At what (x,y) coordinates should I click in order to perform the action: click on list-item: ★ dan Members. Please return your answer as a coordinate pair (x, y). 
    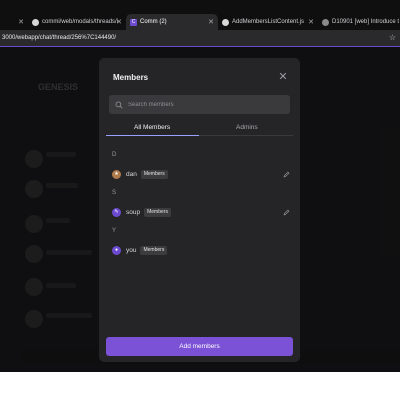
    Looking at the image, I should click on (202, 174).